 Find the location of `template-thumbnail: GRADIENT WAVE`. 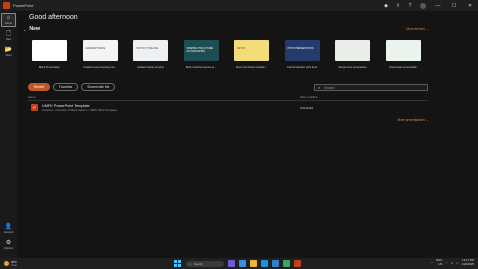

template-thumbnail: GRADIENT WAVE is located at coordinates (100, 50).